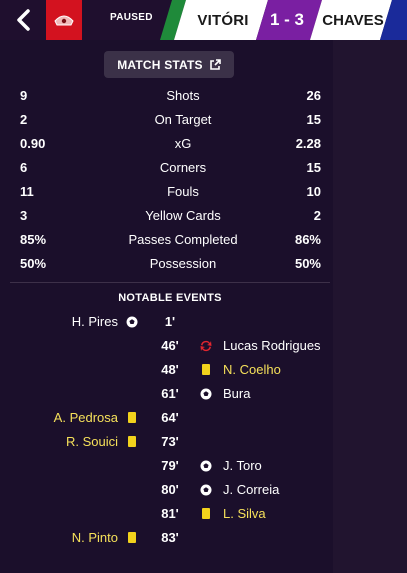 The width and height of the screenshot is (407, 573). What do you see at coordinates (170, 321) in the screenshot?
I see `event-minute: 1'` at bounding box center [170, 321].